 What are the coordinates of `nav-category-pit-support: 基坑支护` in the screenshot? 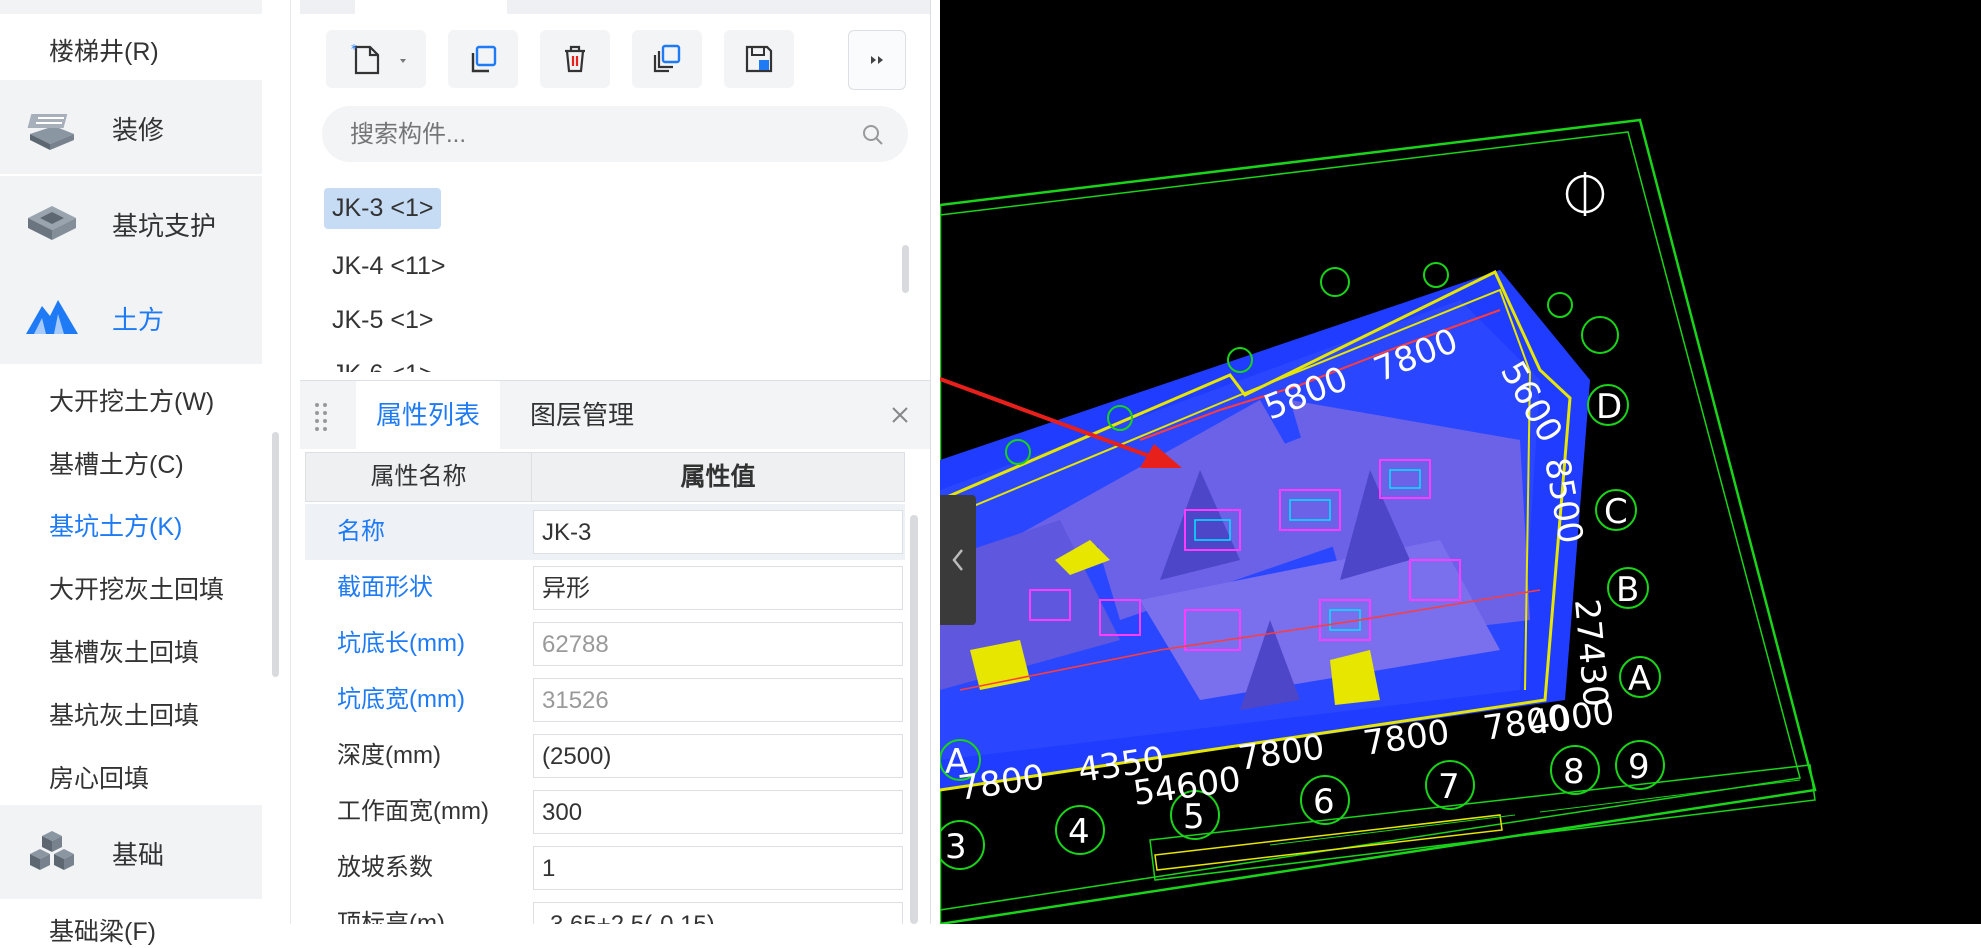 It's located at (131, 223).